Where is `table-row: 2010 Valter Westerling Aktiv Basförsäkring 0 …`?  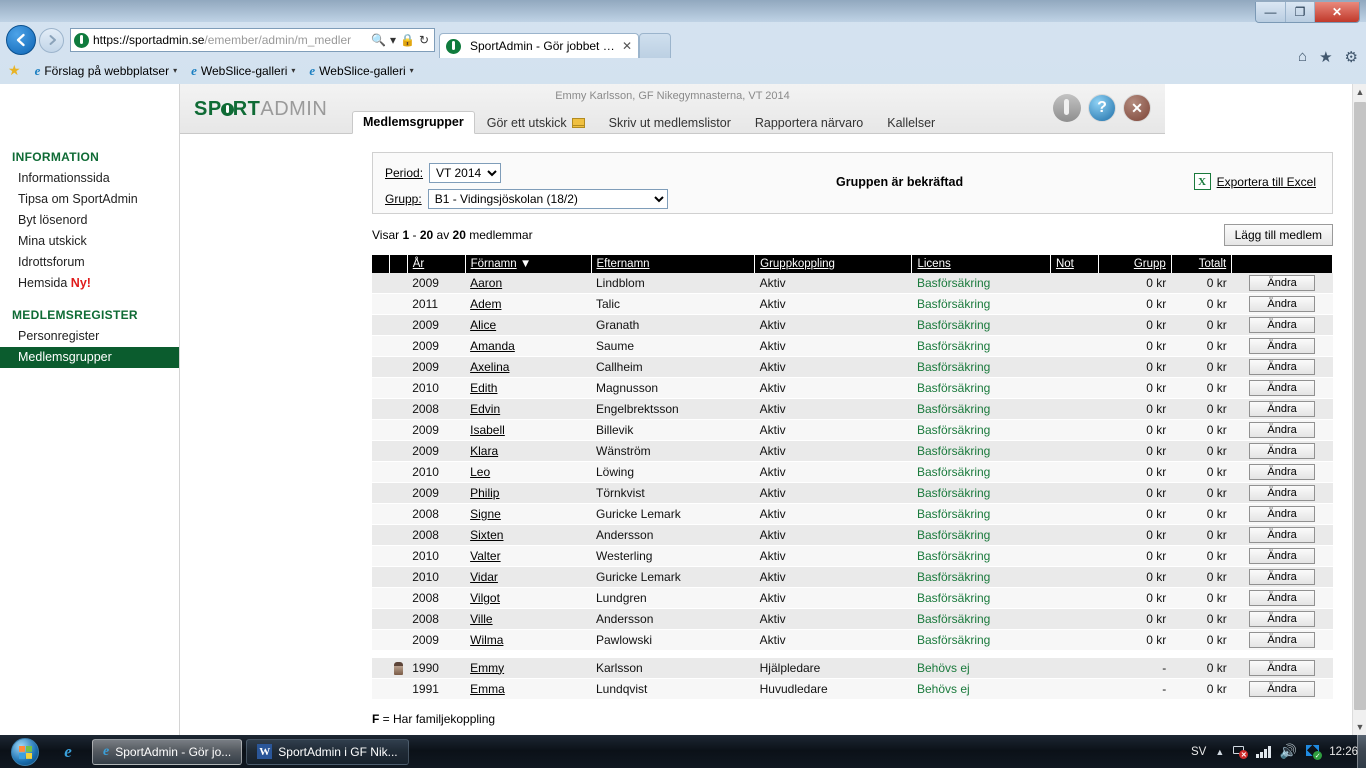 table-row: 2010 Valter Westerling Aktiv Basförsäkring 0 … is located at coordinates (852, 556).